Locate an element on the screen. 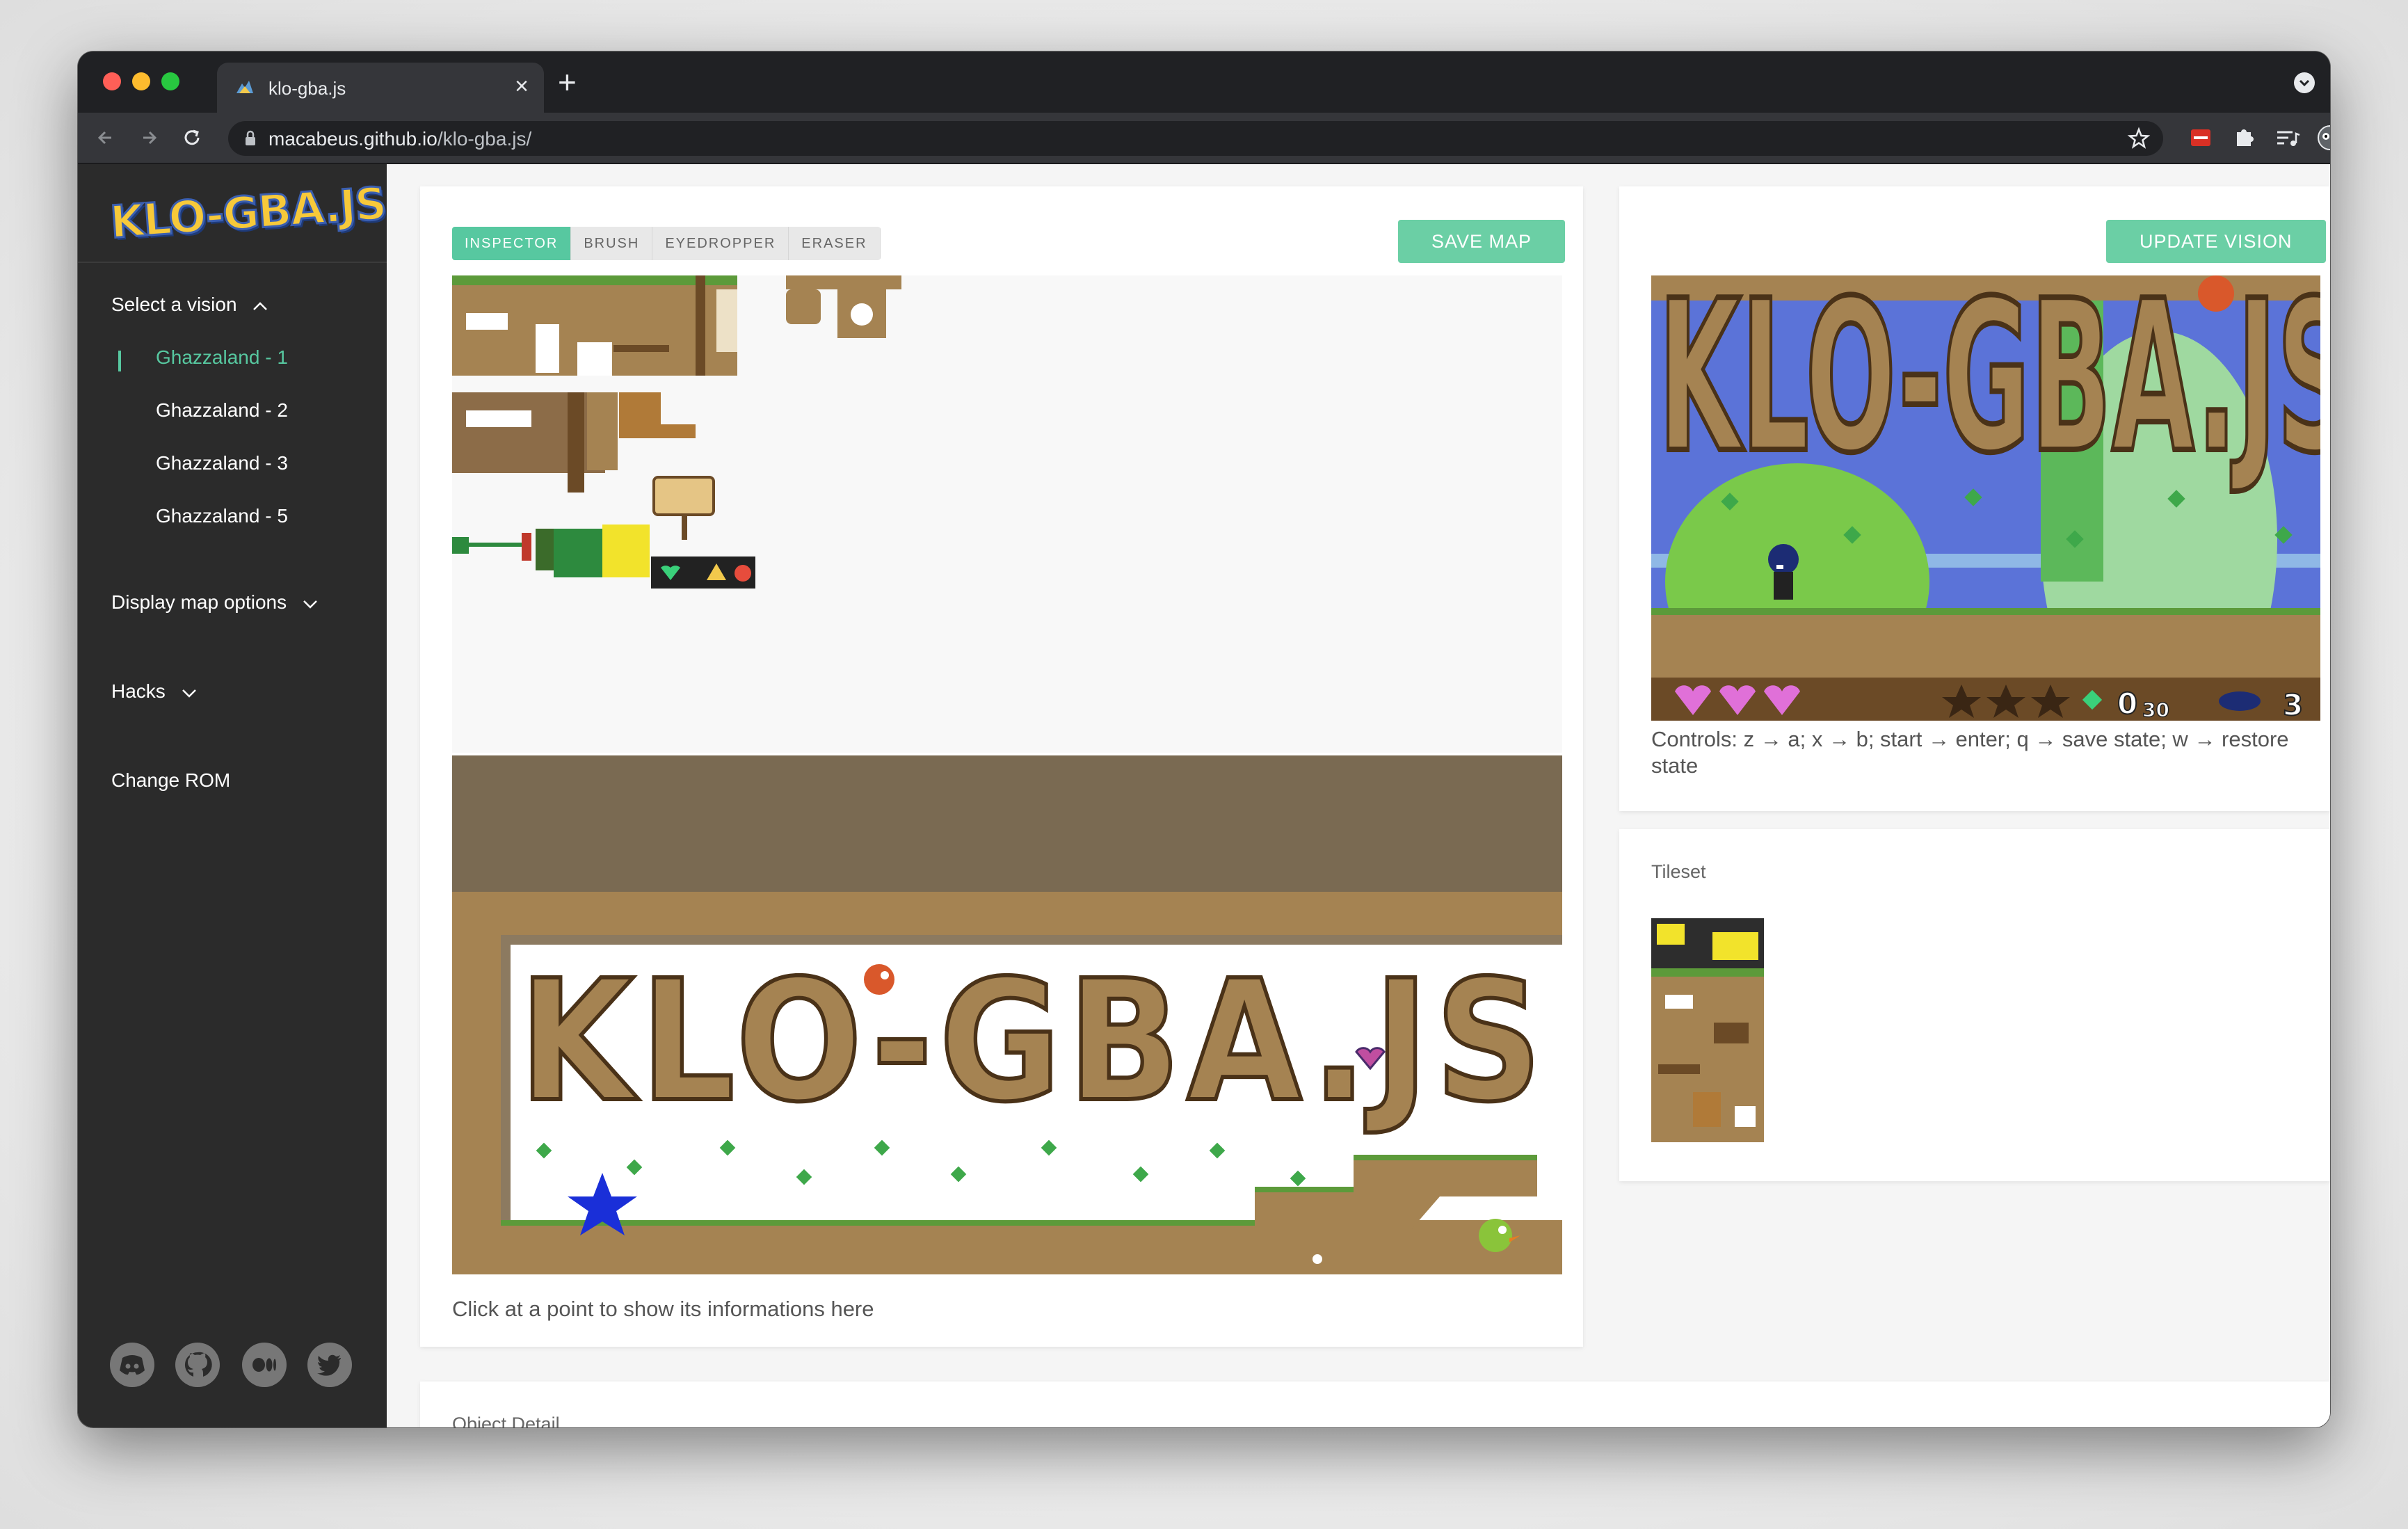  tab-strip: klo-gba.js × + is located at coordinates (1204, 82).